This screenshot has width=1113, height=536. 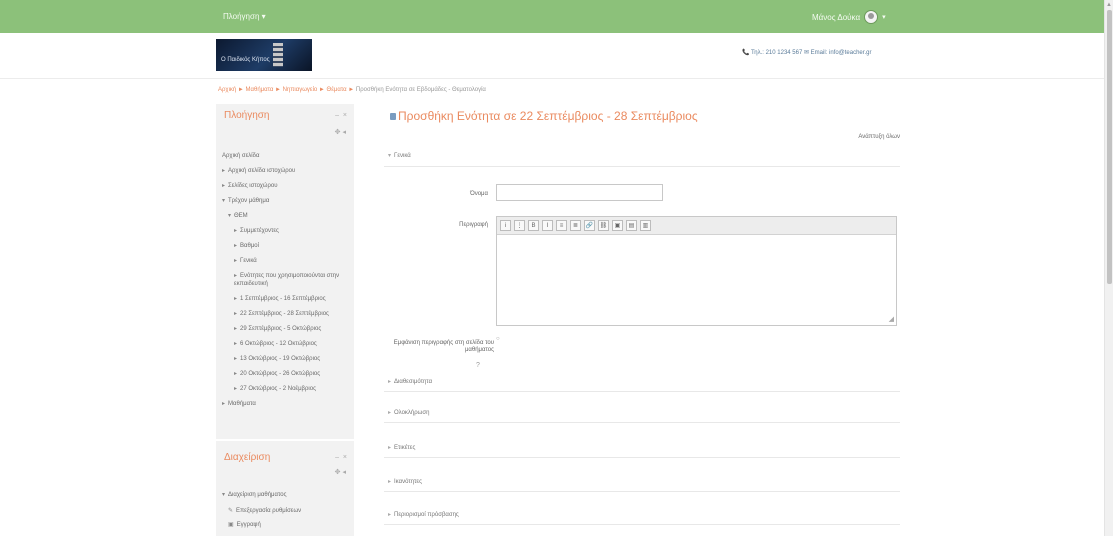 I want to click on editor-toolbar-button: i, so click(x=505, y=225).